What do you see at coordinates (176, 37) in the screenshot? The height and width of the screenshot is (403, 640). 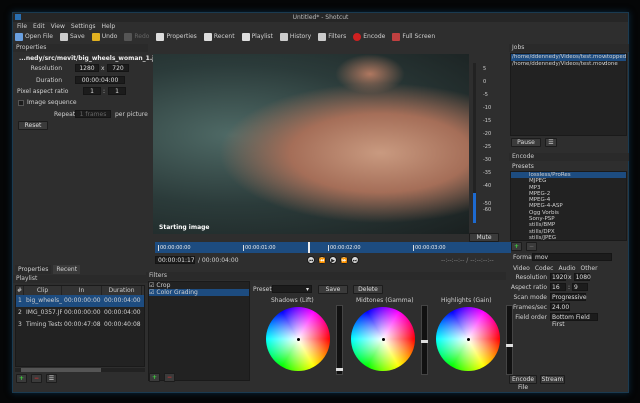 I see `properties-button: Properties` at bounding box center [176, 37].